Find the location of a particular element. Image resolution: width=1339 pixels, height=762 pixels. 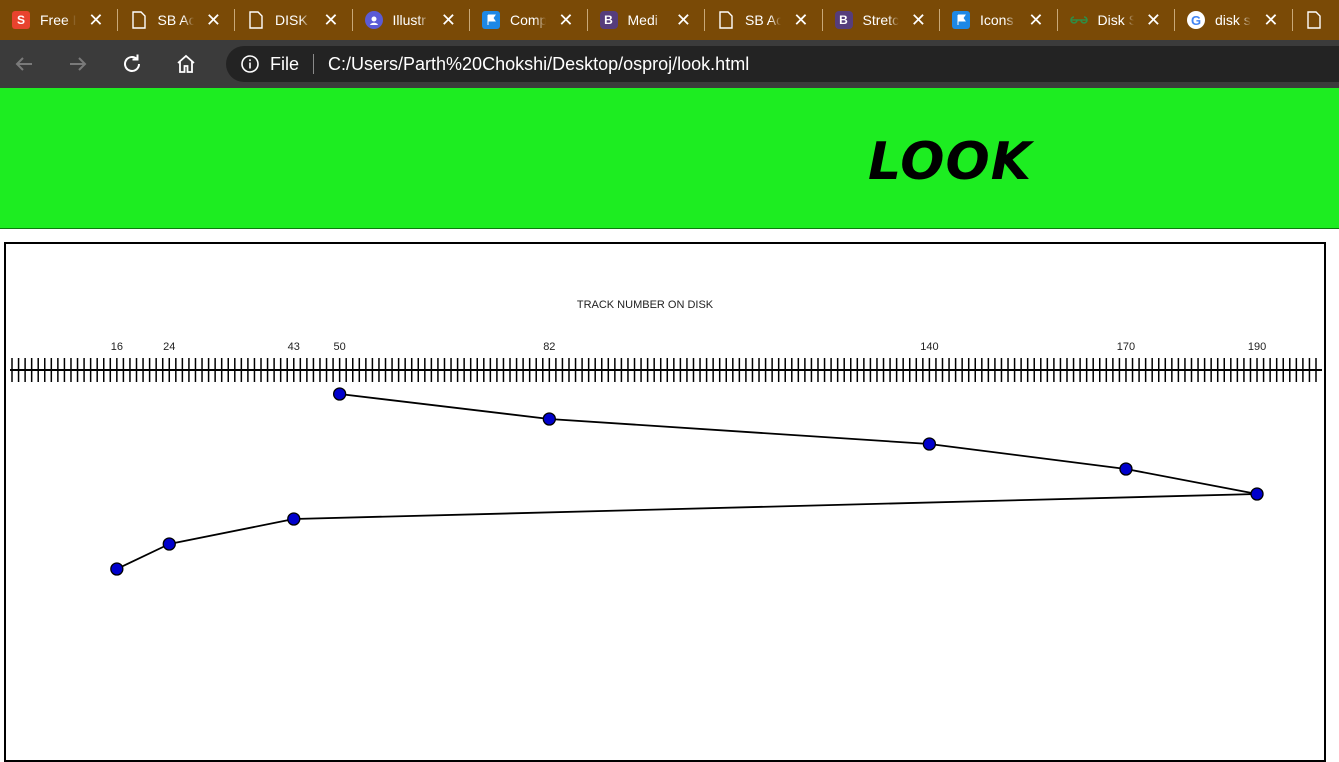

tick-label: 24 is located at coordinates (169, 347).